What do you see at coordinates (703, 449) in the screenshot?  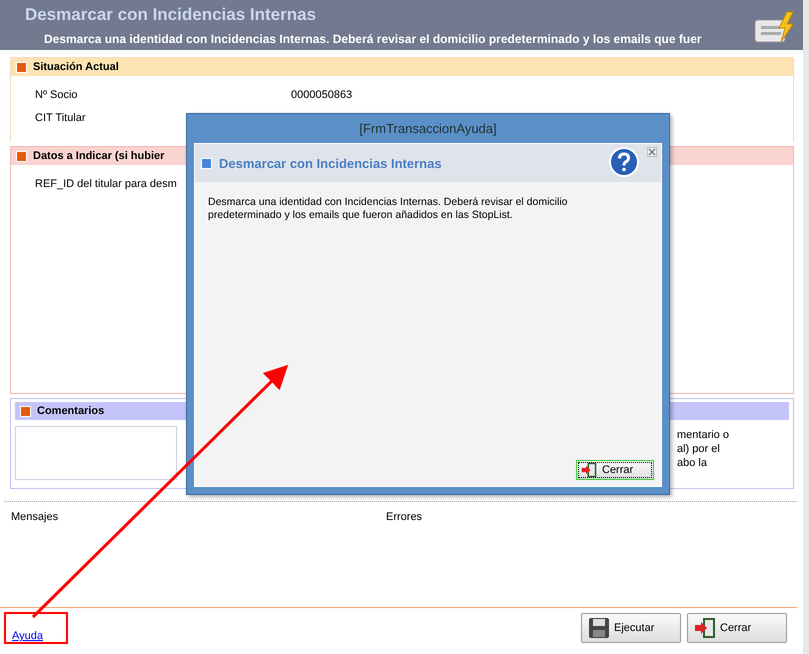 I see `comment-note: mentario o al) por el abo la` at bounding box center [703, 449].